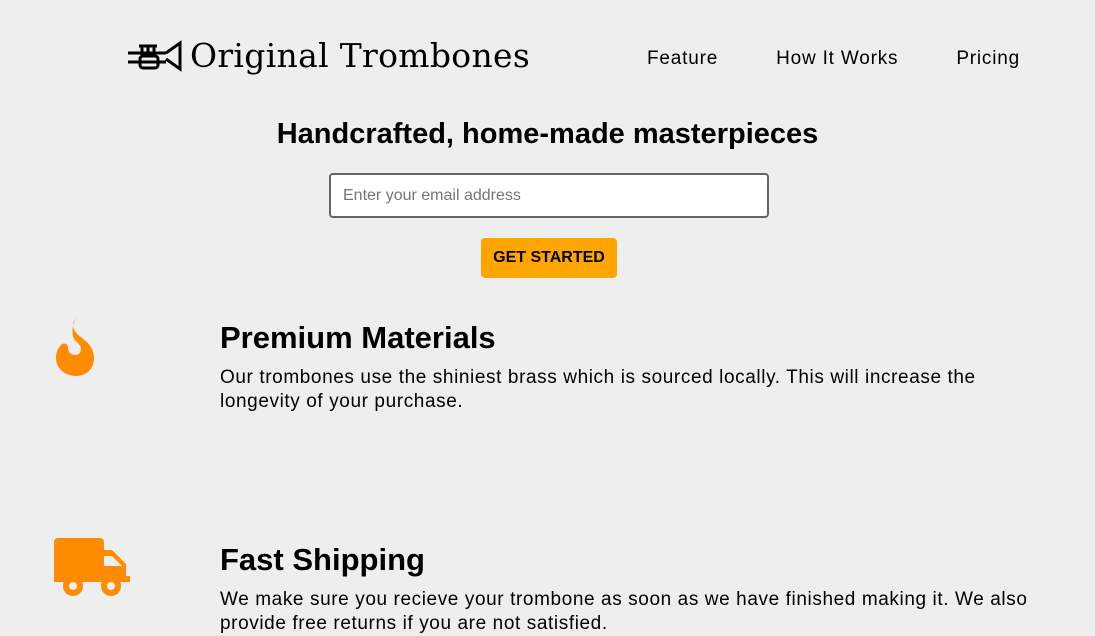  I want to click on brand-name: Original Trombones, so click(360, 55).